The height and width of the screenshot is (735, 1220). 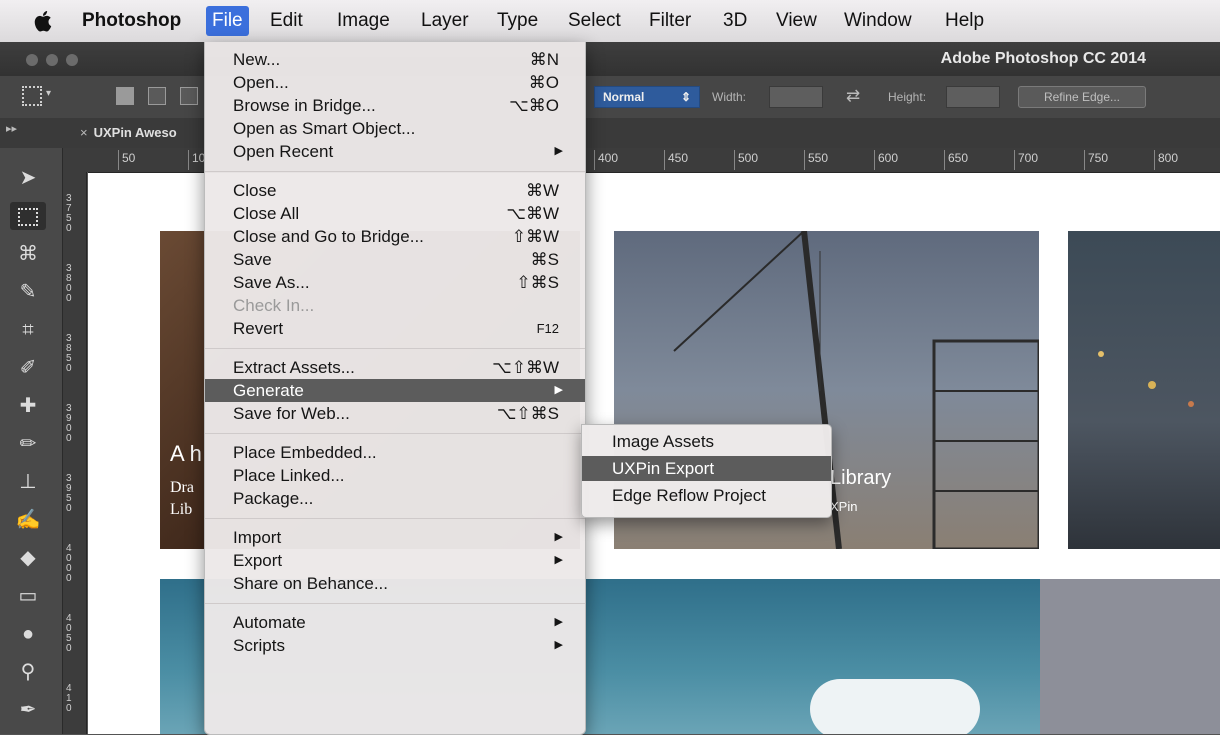 What do you see at coordinates (28, 406) in the screenshot?
I see `healing-brush-tool-icon: ✚` at bounding box center [28, 406].